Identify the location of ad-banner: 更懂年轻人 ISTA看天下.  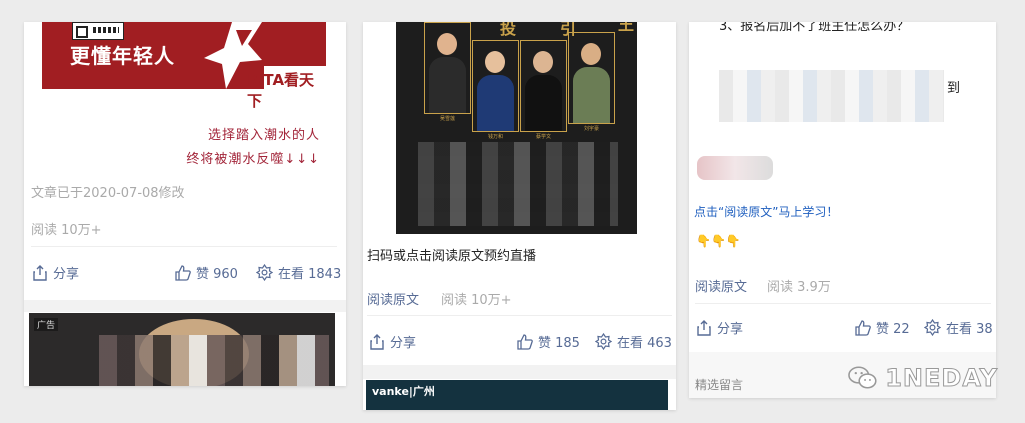
(194, 66).